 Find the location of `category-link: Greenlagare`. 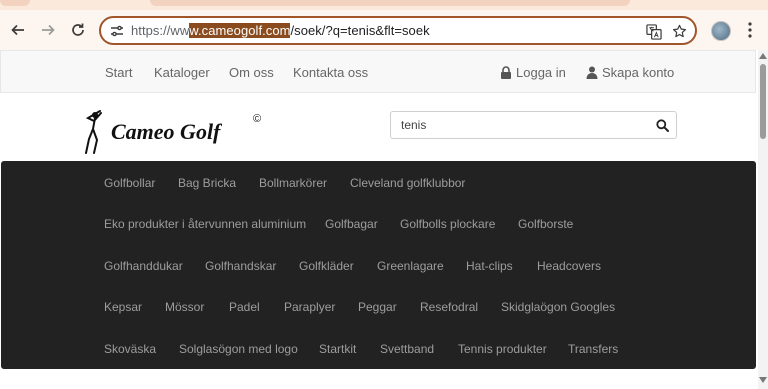

category-link: Greenlagare is located at coordinates (410, 266).